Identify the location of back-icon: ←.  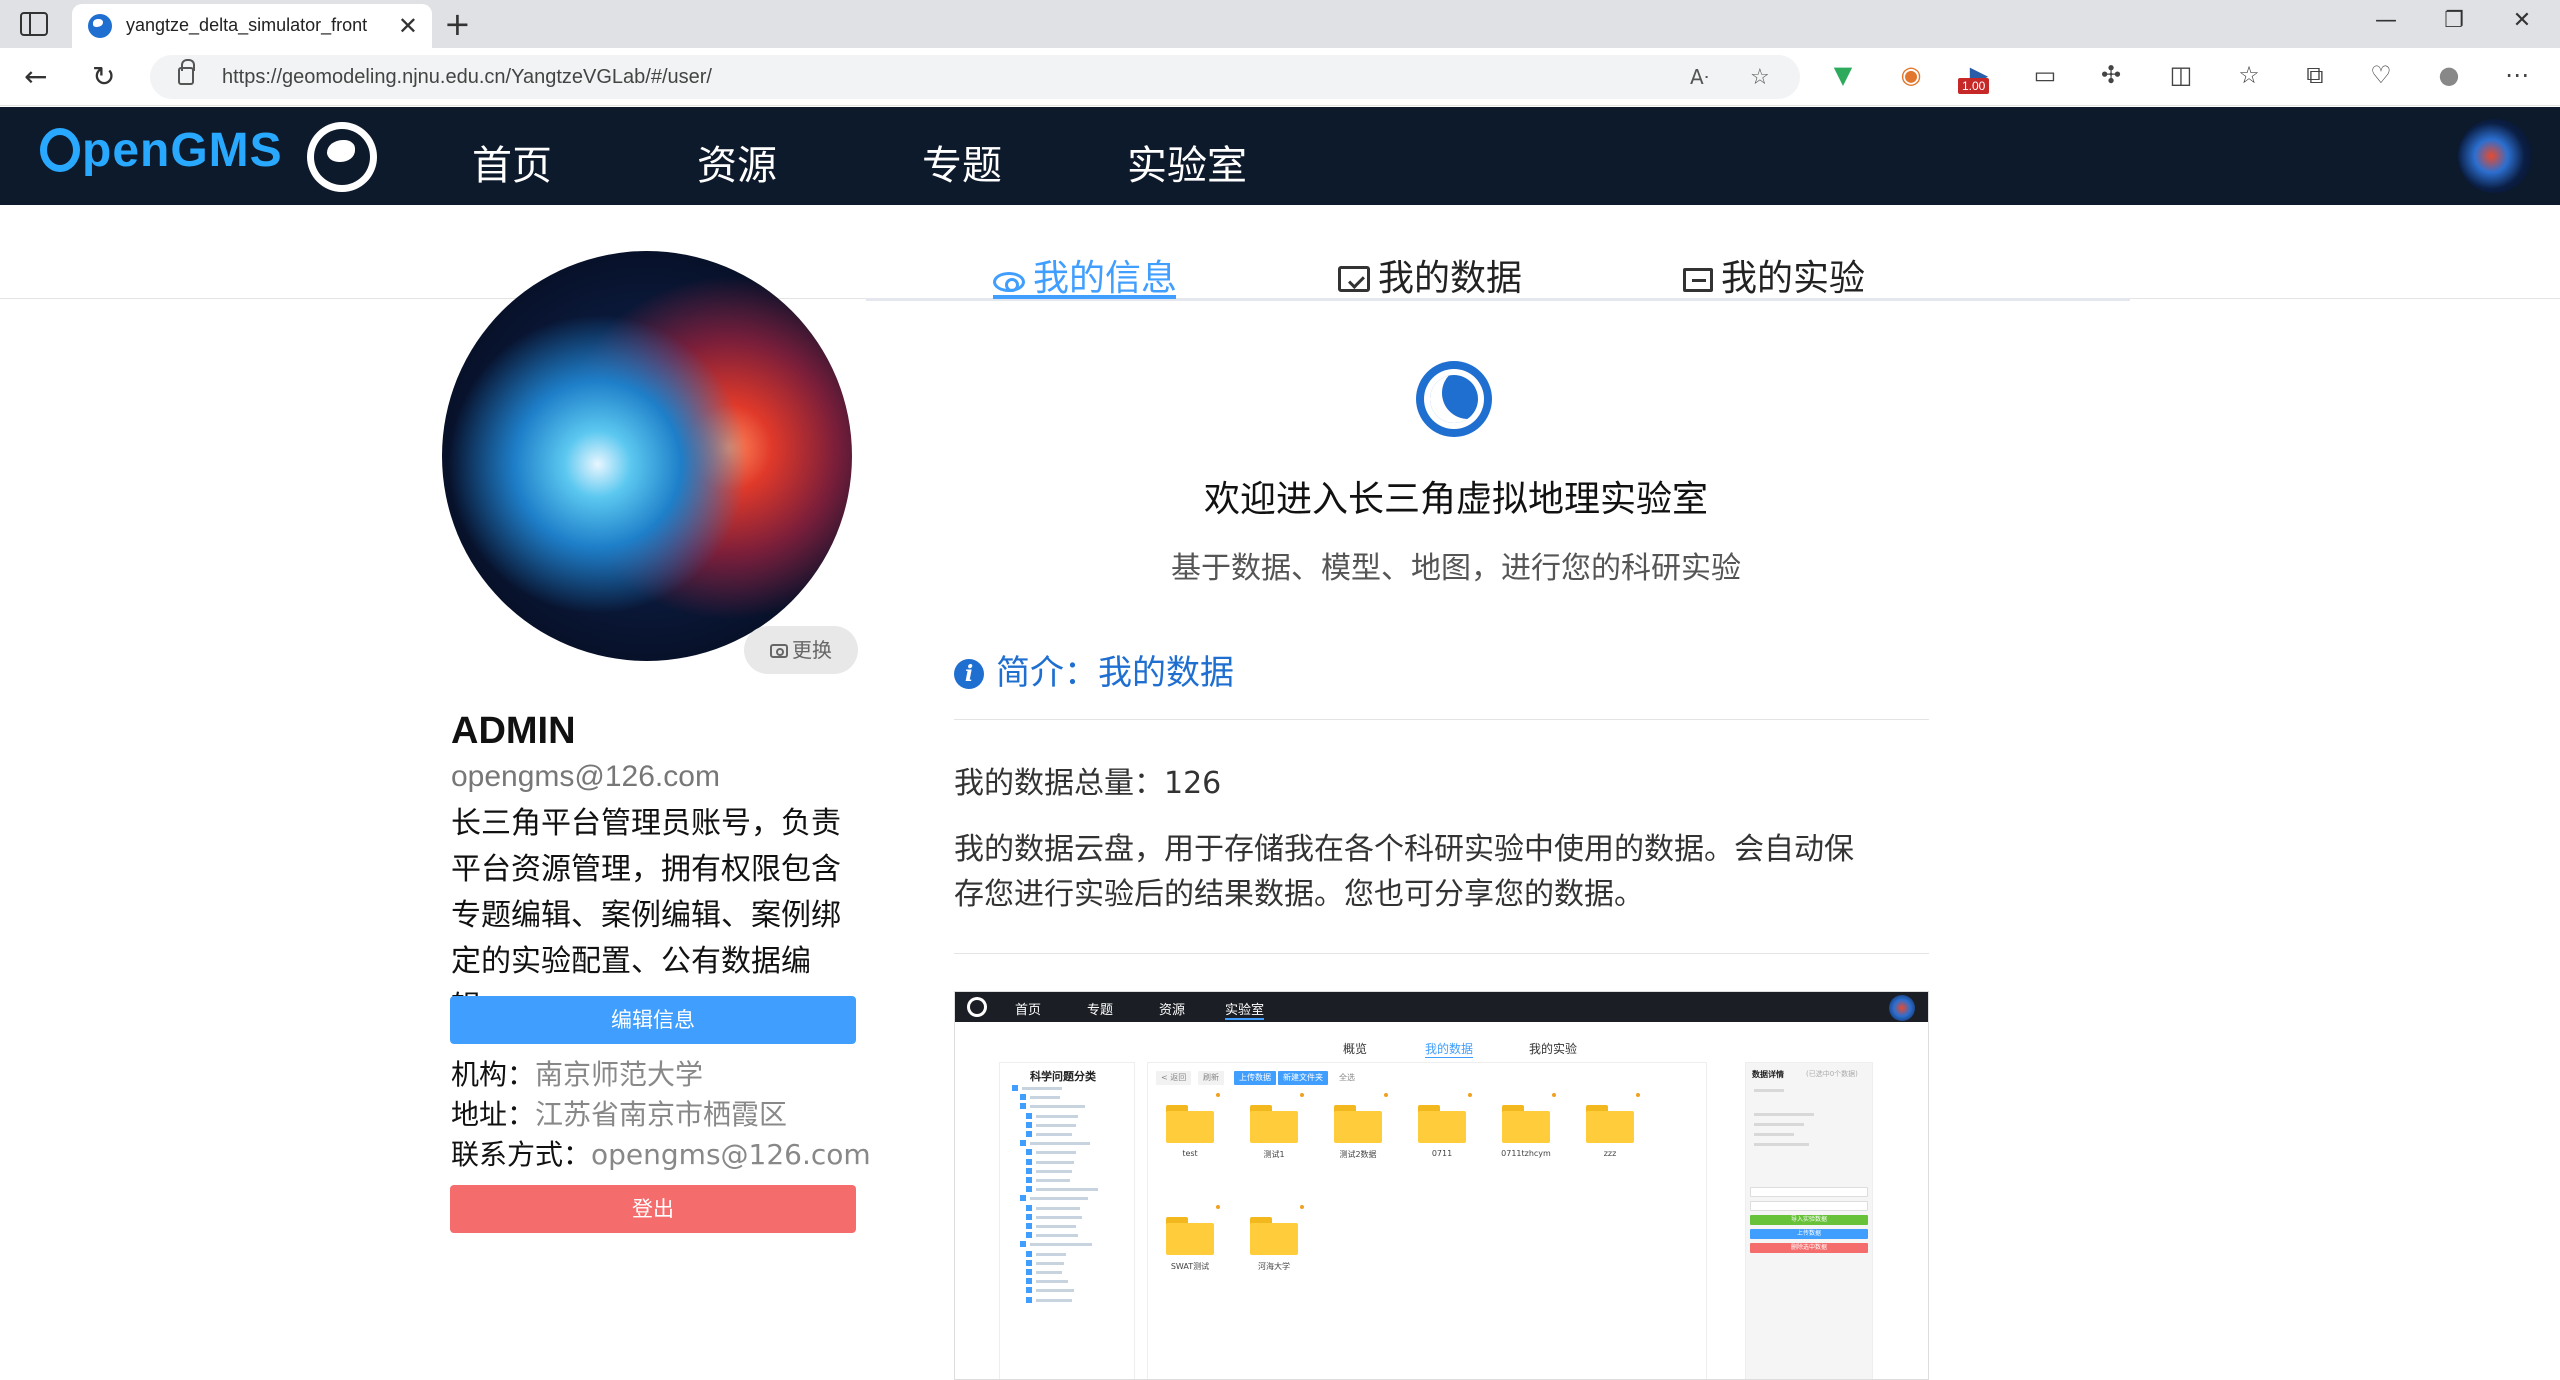
(35, 77).